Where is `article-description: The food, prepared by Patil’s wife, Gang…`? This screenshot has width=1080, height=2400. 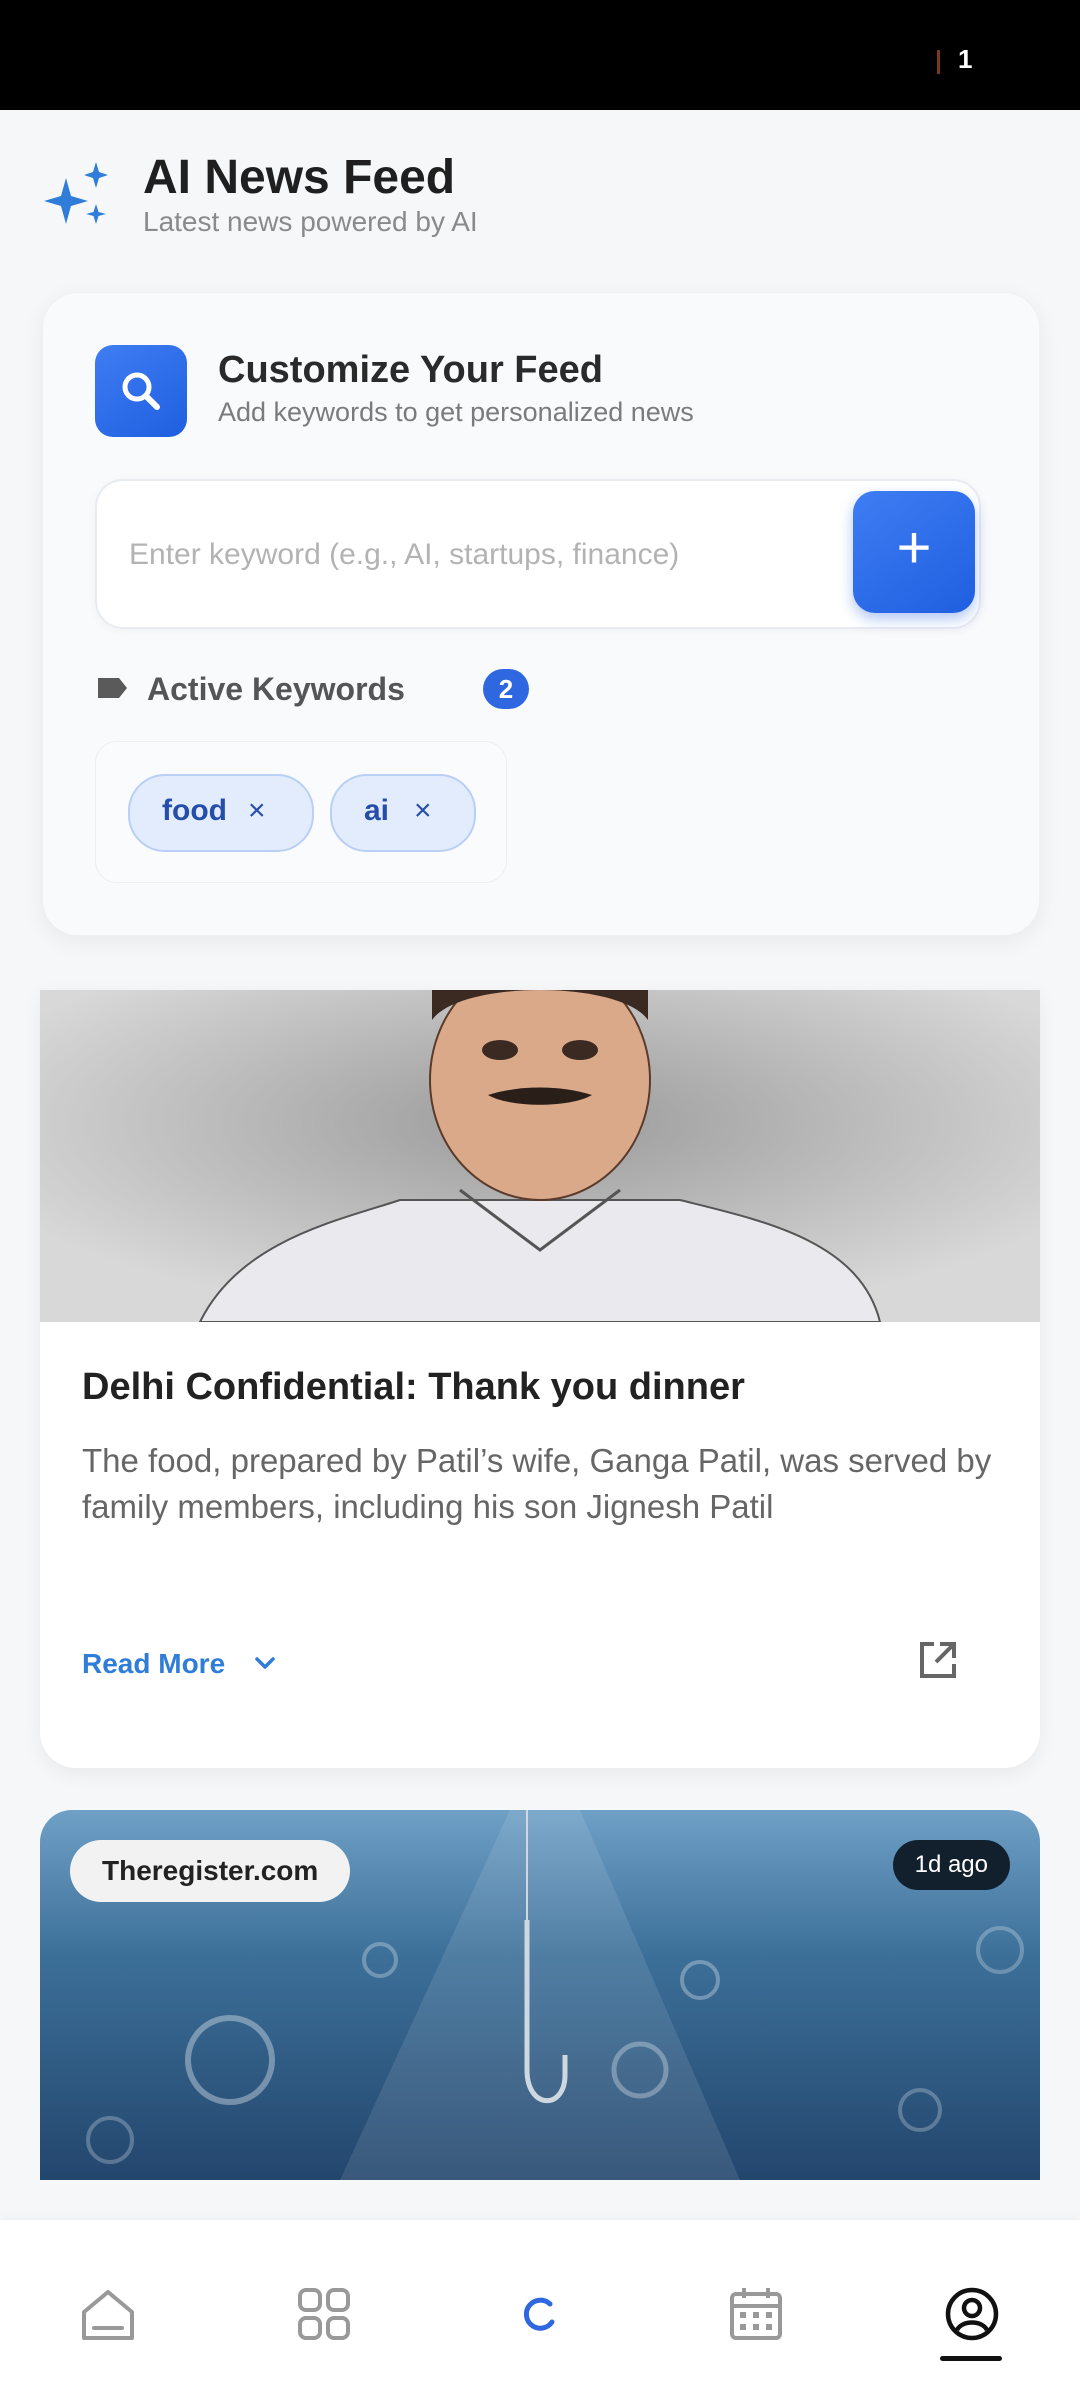 article-description: The food, prepared by Patil’s wife, Gang… is located at coordinates (537, 1483).